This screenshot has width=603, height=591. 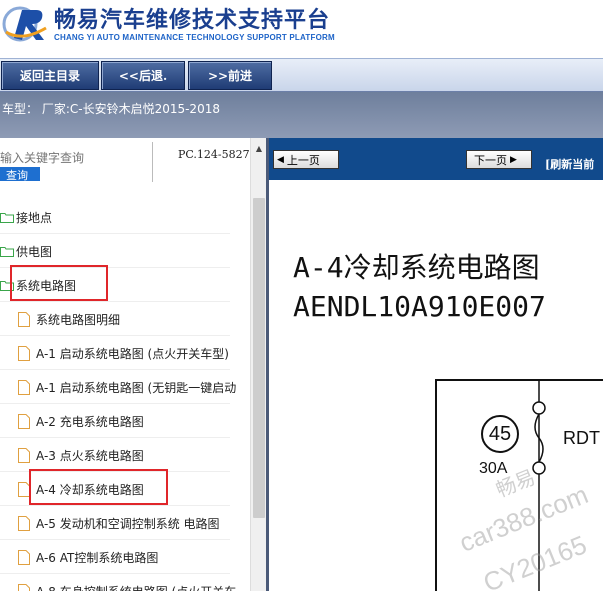 I want to click on tree-item-label: A-1 启动系统电路图 (点火开关车型), so click(x=132, y=353).